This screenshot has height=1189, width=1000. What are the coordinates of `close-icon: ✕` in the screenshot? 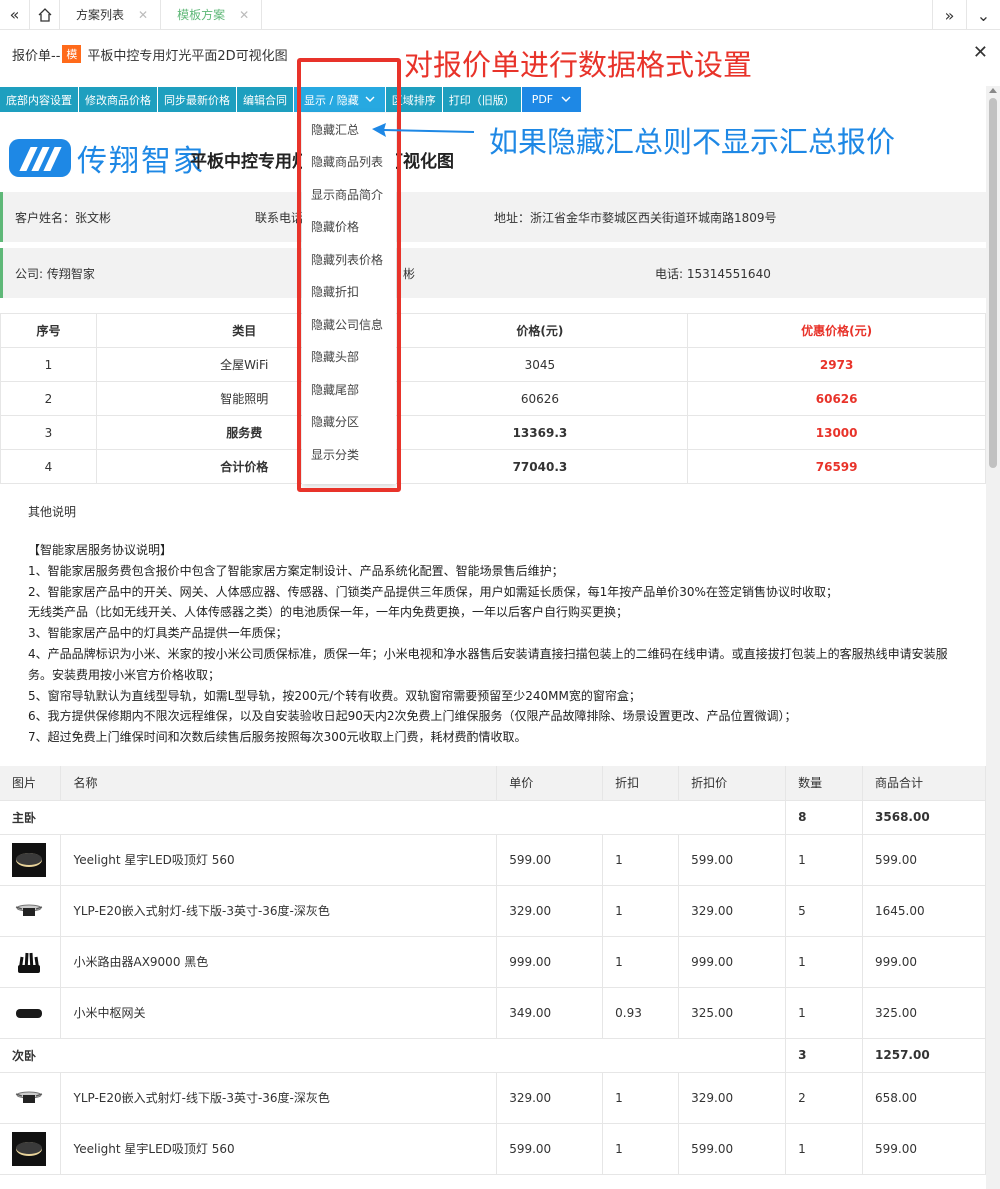 It's located at (980, 52).